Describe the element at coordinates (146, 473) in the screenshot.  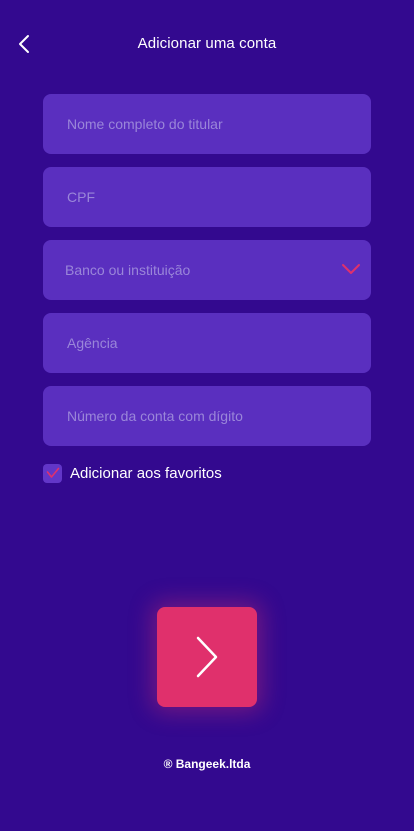
I see `favorites-label: Adicionar aos favoritos` at that location.